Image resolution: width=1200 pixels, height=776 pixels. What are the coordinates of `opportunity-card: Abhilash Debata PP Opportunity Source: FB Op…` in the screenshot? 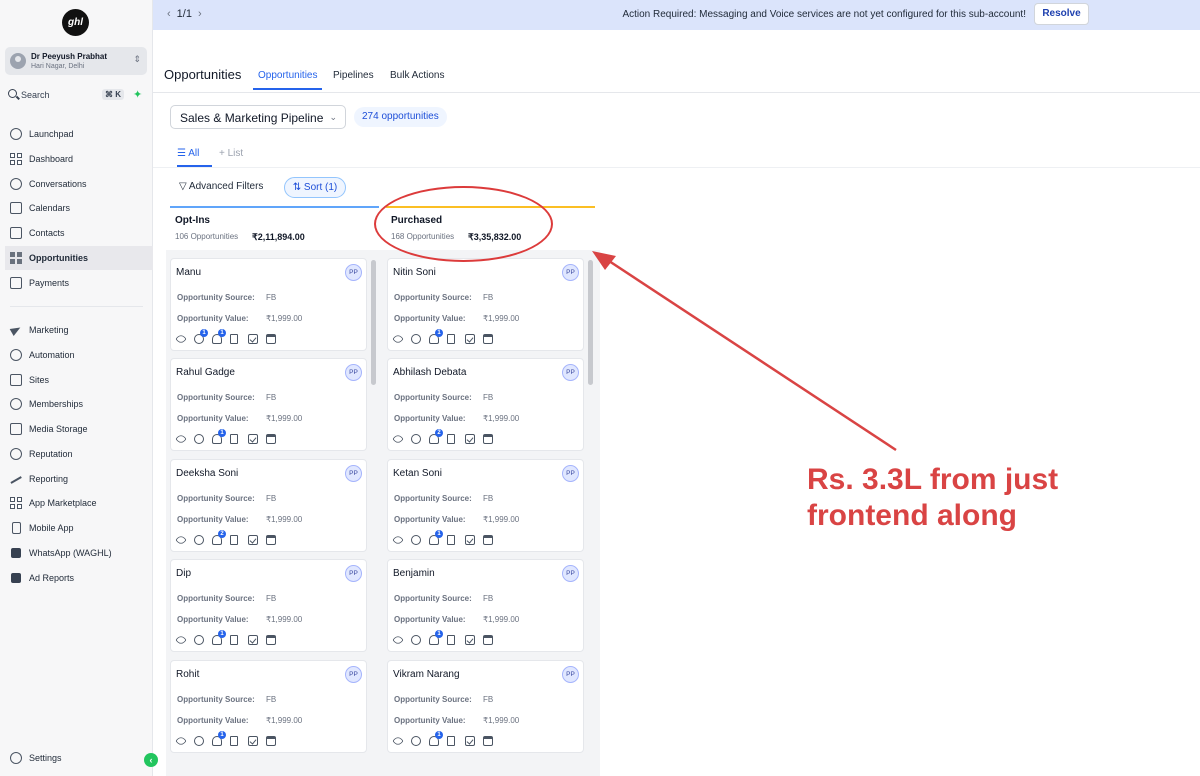 It's located at (485, 404).